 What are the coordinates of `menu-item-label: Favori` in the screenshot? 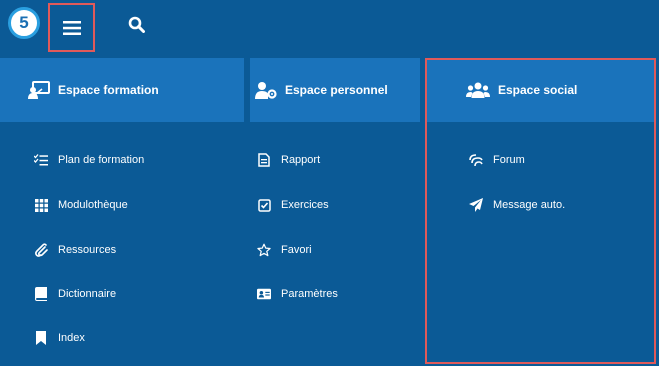 It's located at (296, 250).